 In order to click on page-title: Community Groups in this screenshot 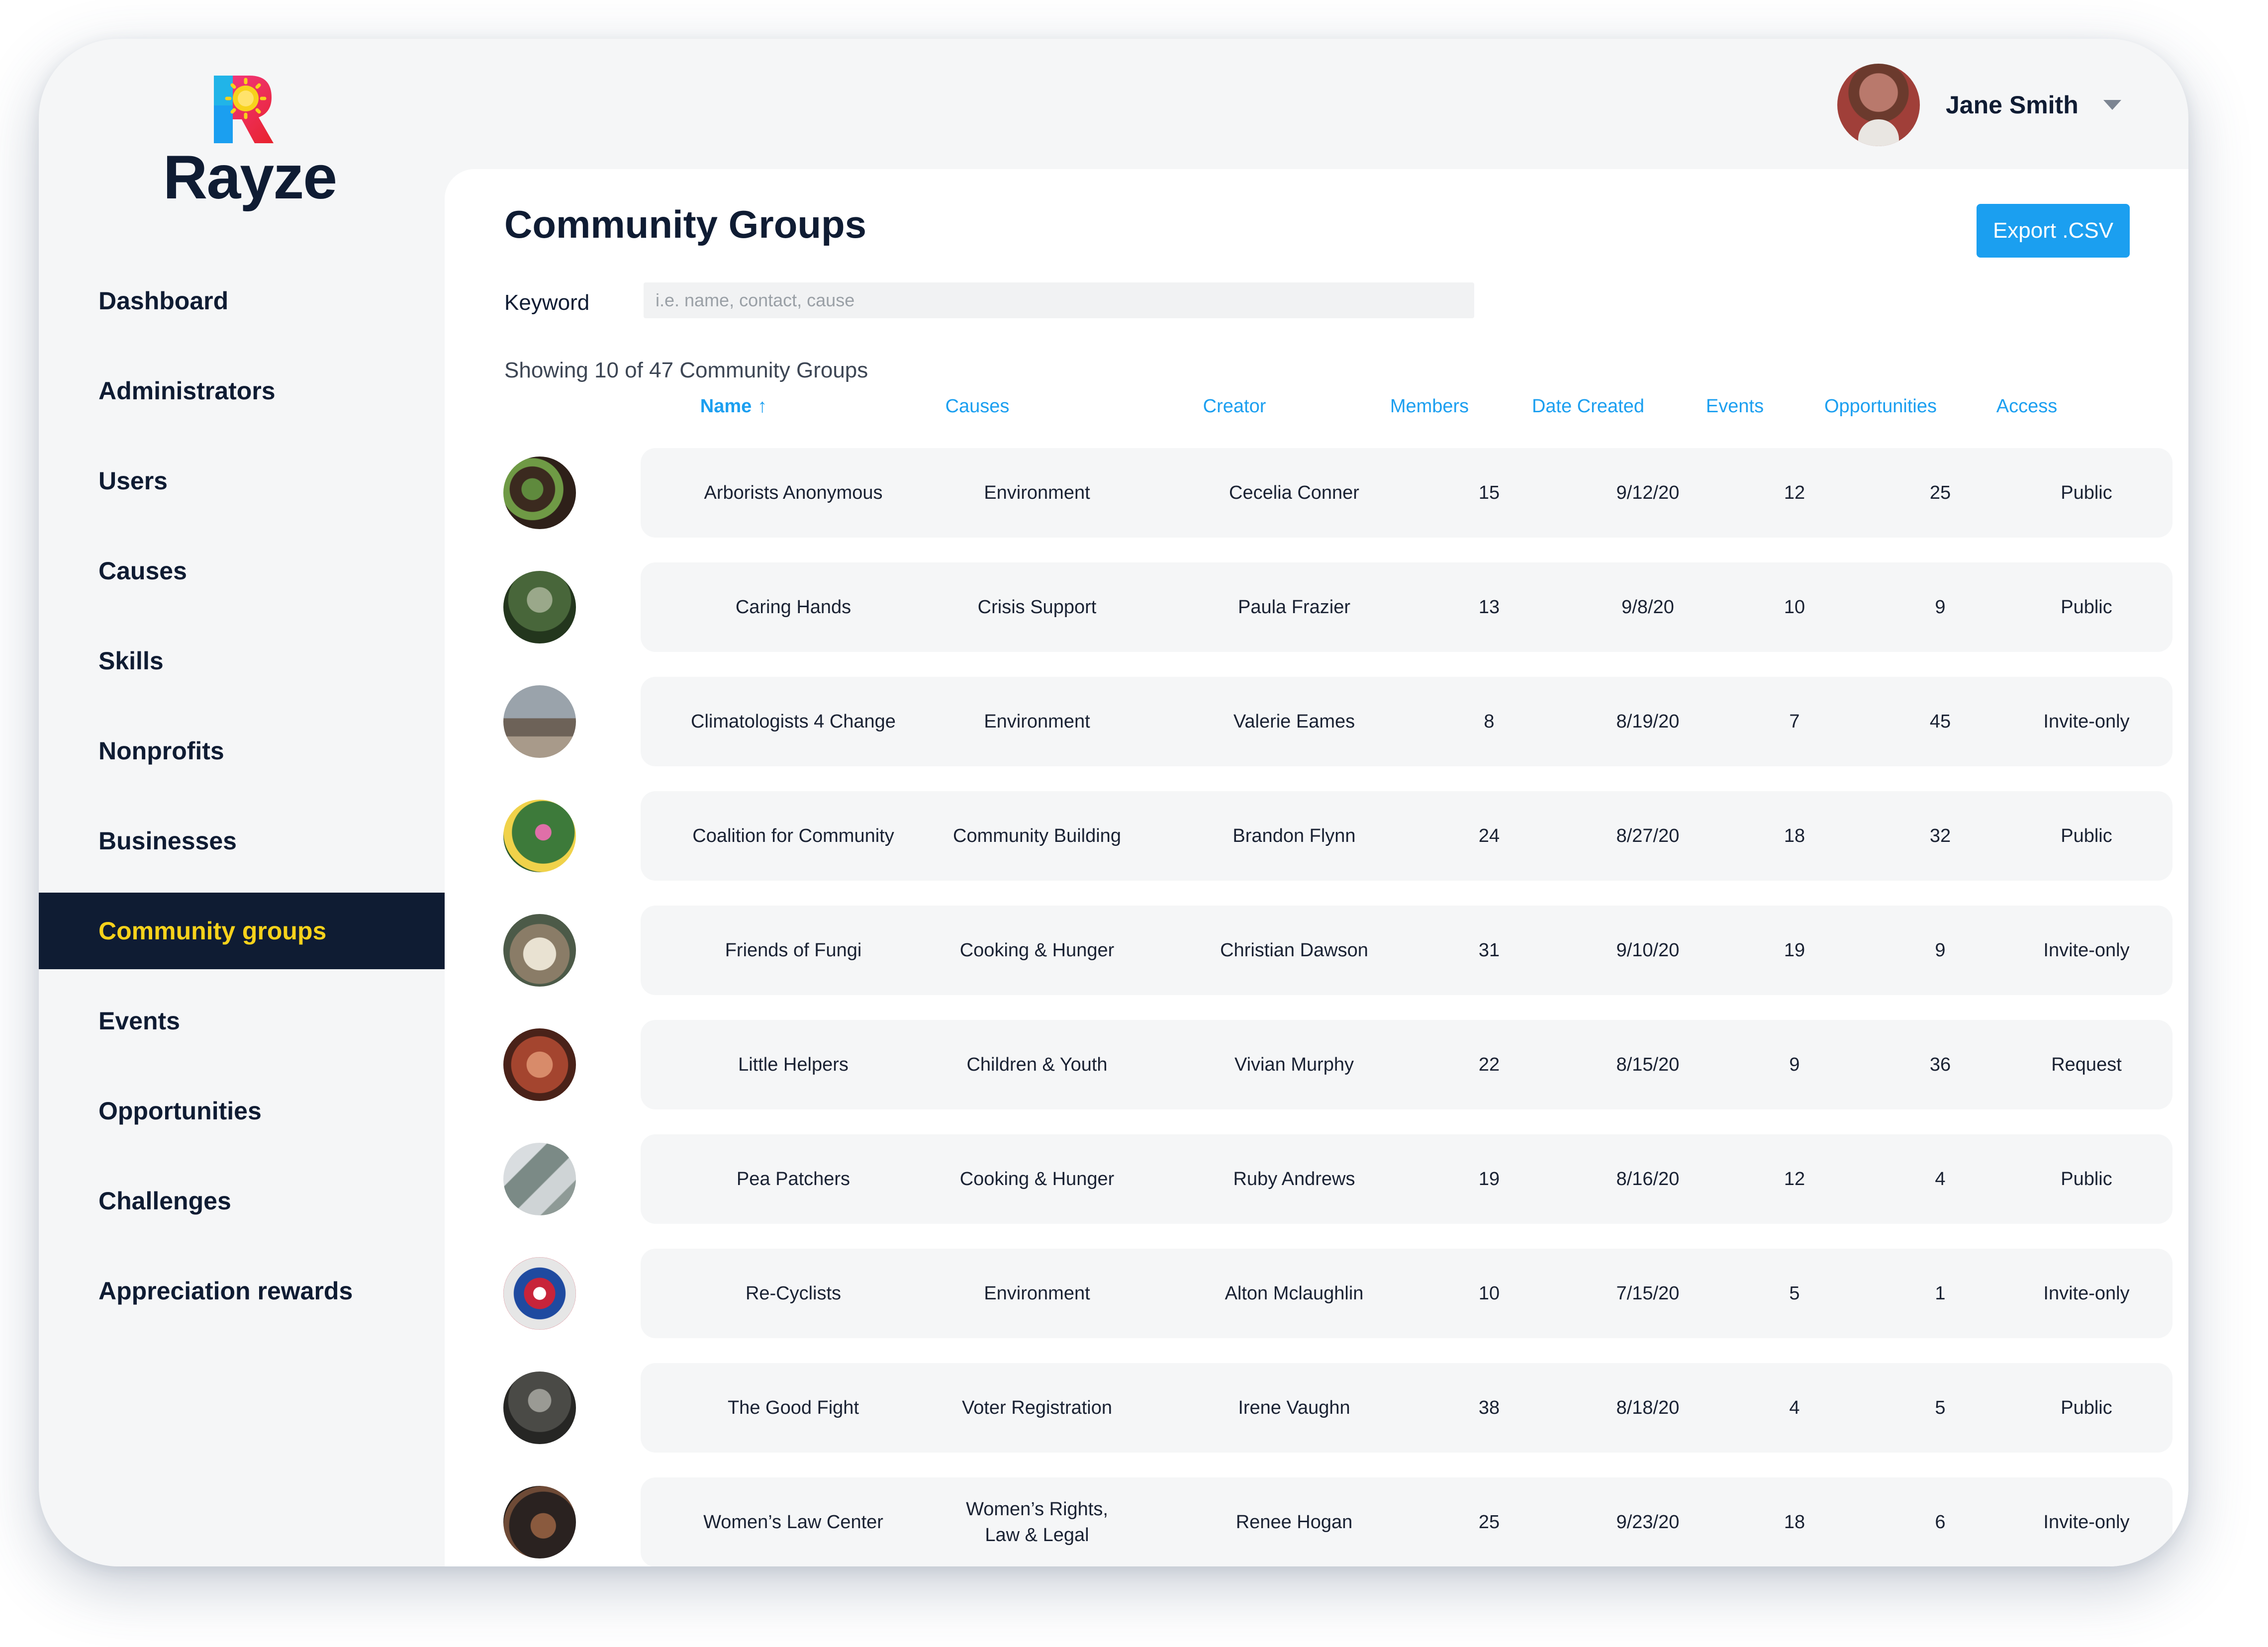, I will do `click(686, 224)`.